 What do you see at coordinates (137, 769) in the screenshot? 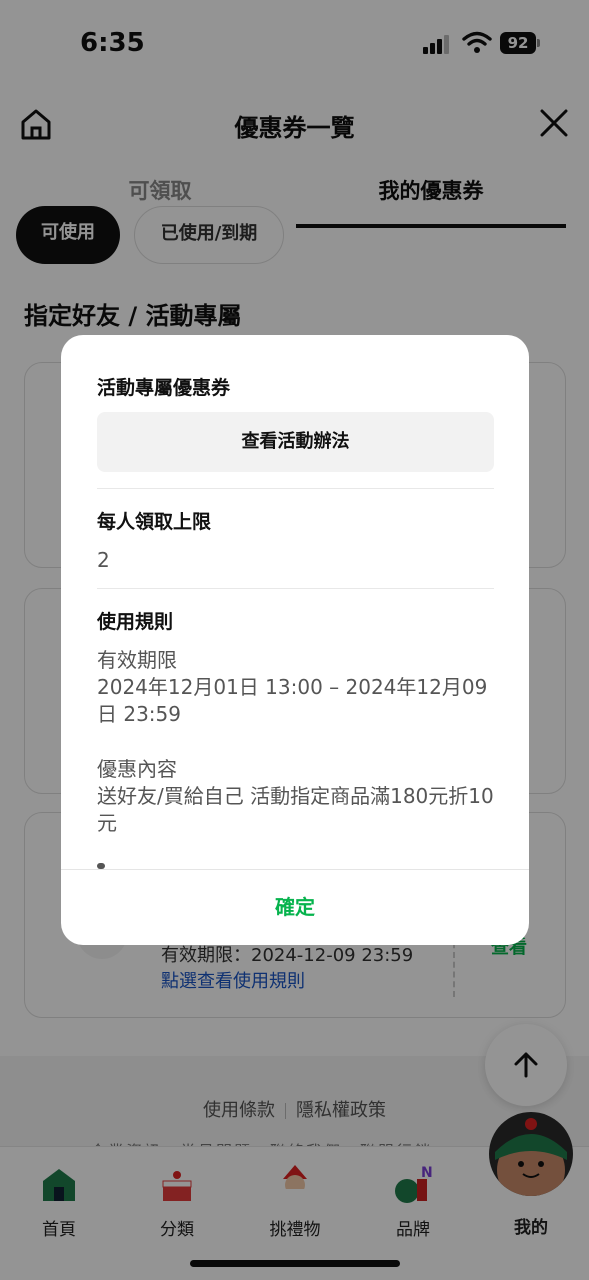
I see `content-label: 優惠內容` at bounding box center [137, 769].